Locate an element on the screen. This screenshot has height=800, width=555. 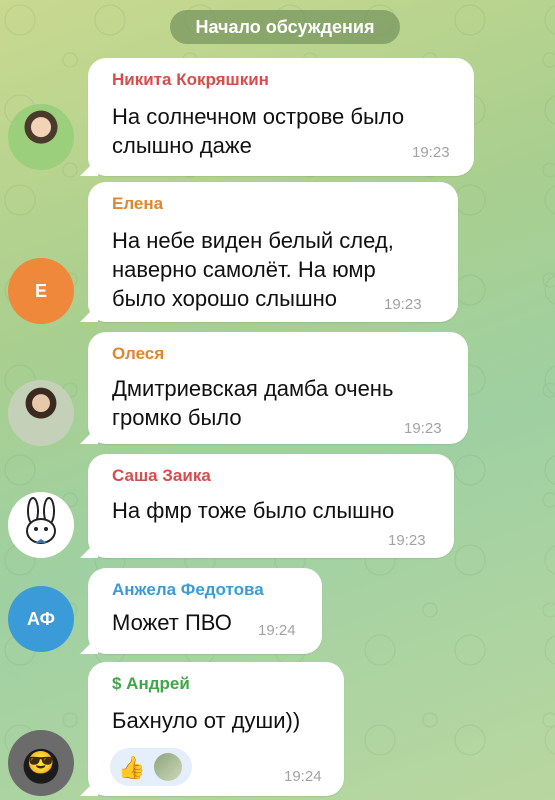
message-text: На фмр тоже было слышно is located at coordinates (253, 510).